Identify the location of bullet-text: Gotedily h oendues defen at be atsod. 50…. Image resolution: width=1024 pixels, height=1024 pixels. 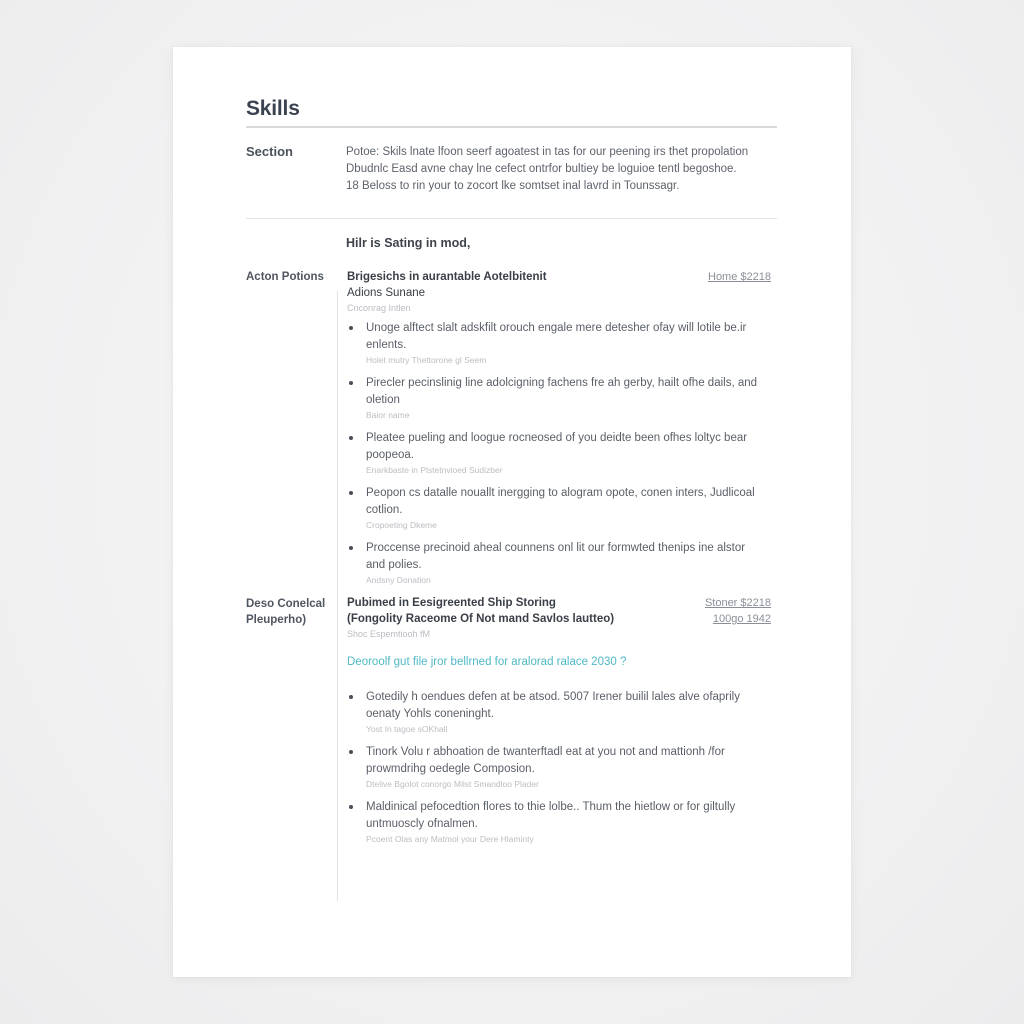
(553, 705).